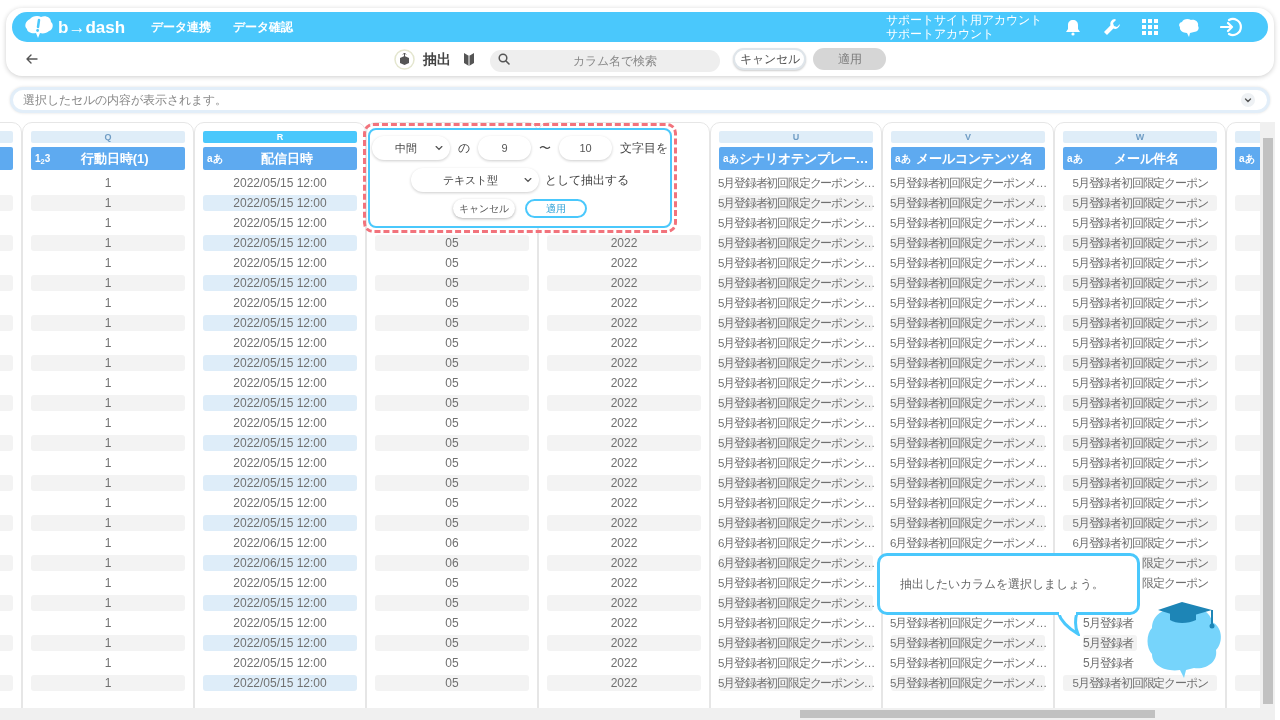 This screenshot has width=1280, height=720. What do you see at coordinates (605, 61) in the screenshot?
I see `search-field: カラム名で検索` at bounding box center [605, 61].